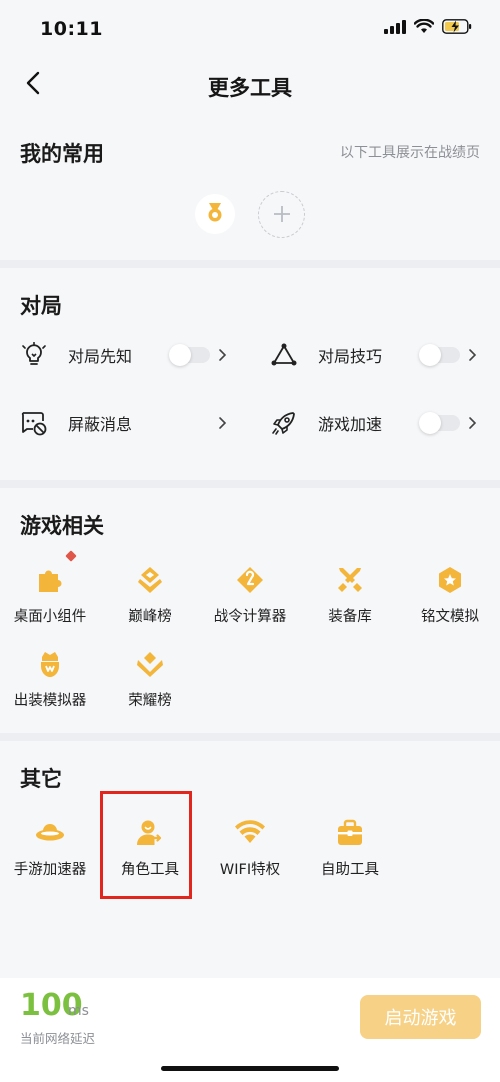 This screenshot has height=1082, width=500. What do you see at coordinates (284, 355) in the screenshot?
I see `triangle-nodes-icon` at bounding box center [284, 355].